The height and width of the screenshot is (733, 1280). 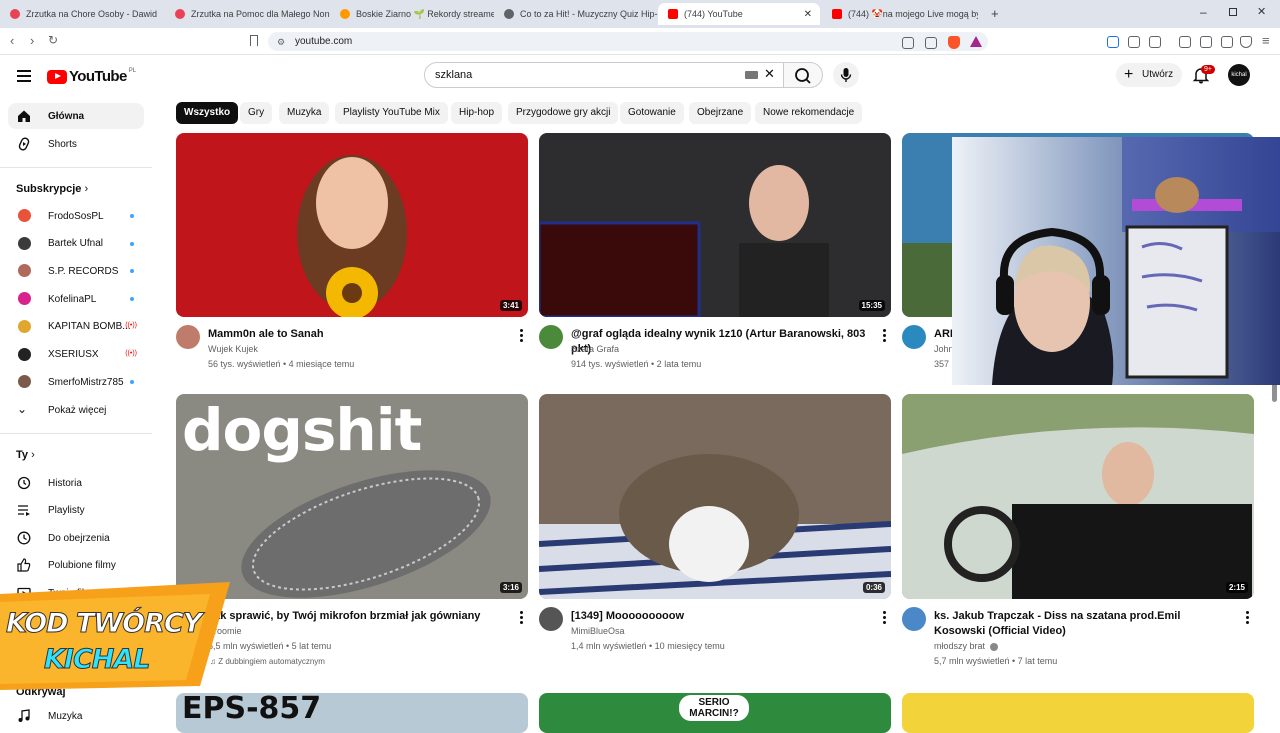 What do you see at coordinates (76, 327) in the screenshot?
I see `sidebar-subscription-item: KAPITAN BOMB... ((•))` at bounding box center [76, 327].